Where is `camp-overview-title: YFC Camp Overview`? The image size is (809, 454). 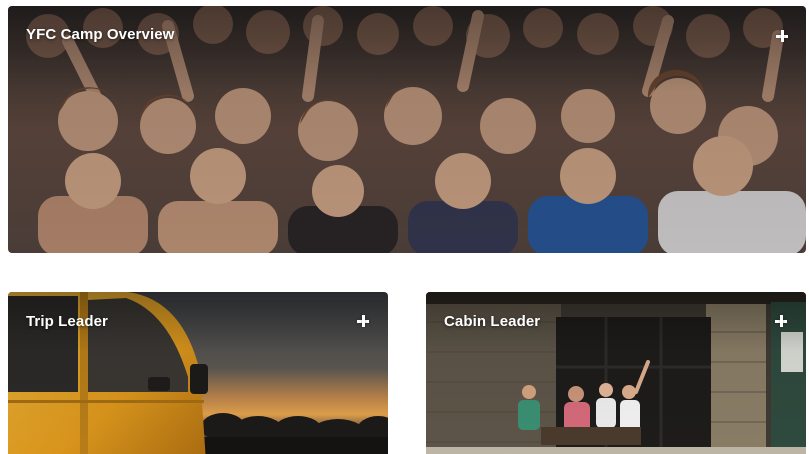 camp-overview-title: YFC Camp Overview is located at coordinates (100, 34).